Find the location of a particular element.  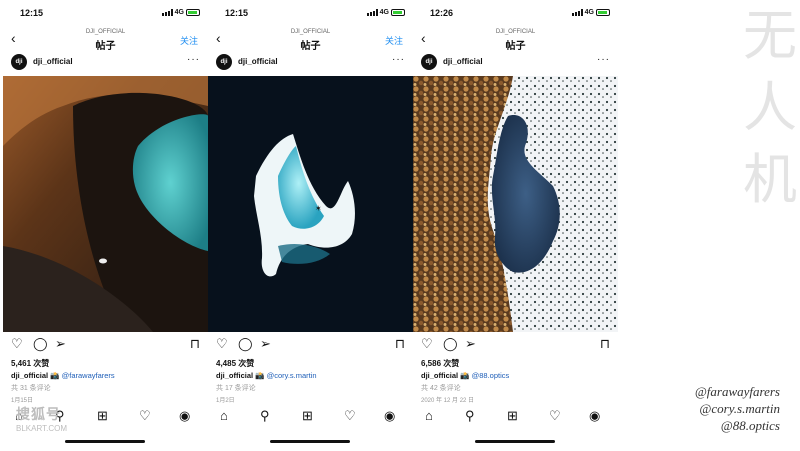

post-date: 2020 年 12 月 22 日 is located at coordinates (448, 401).